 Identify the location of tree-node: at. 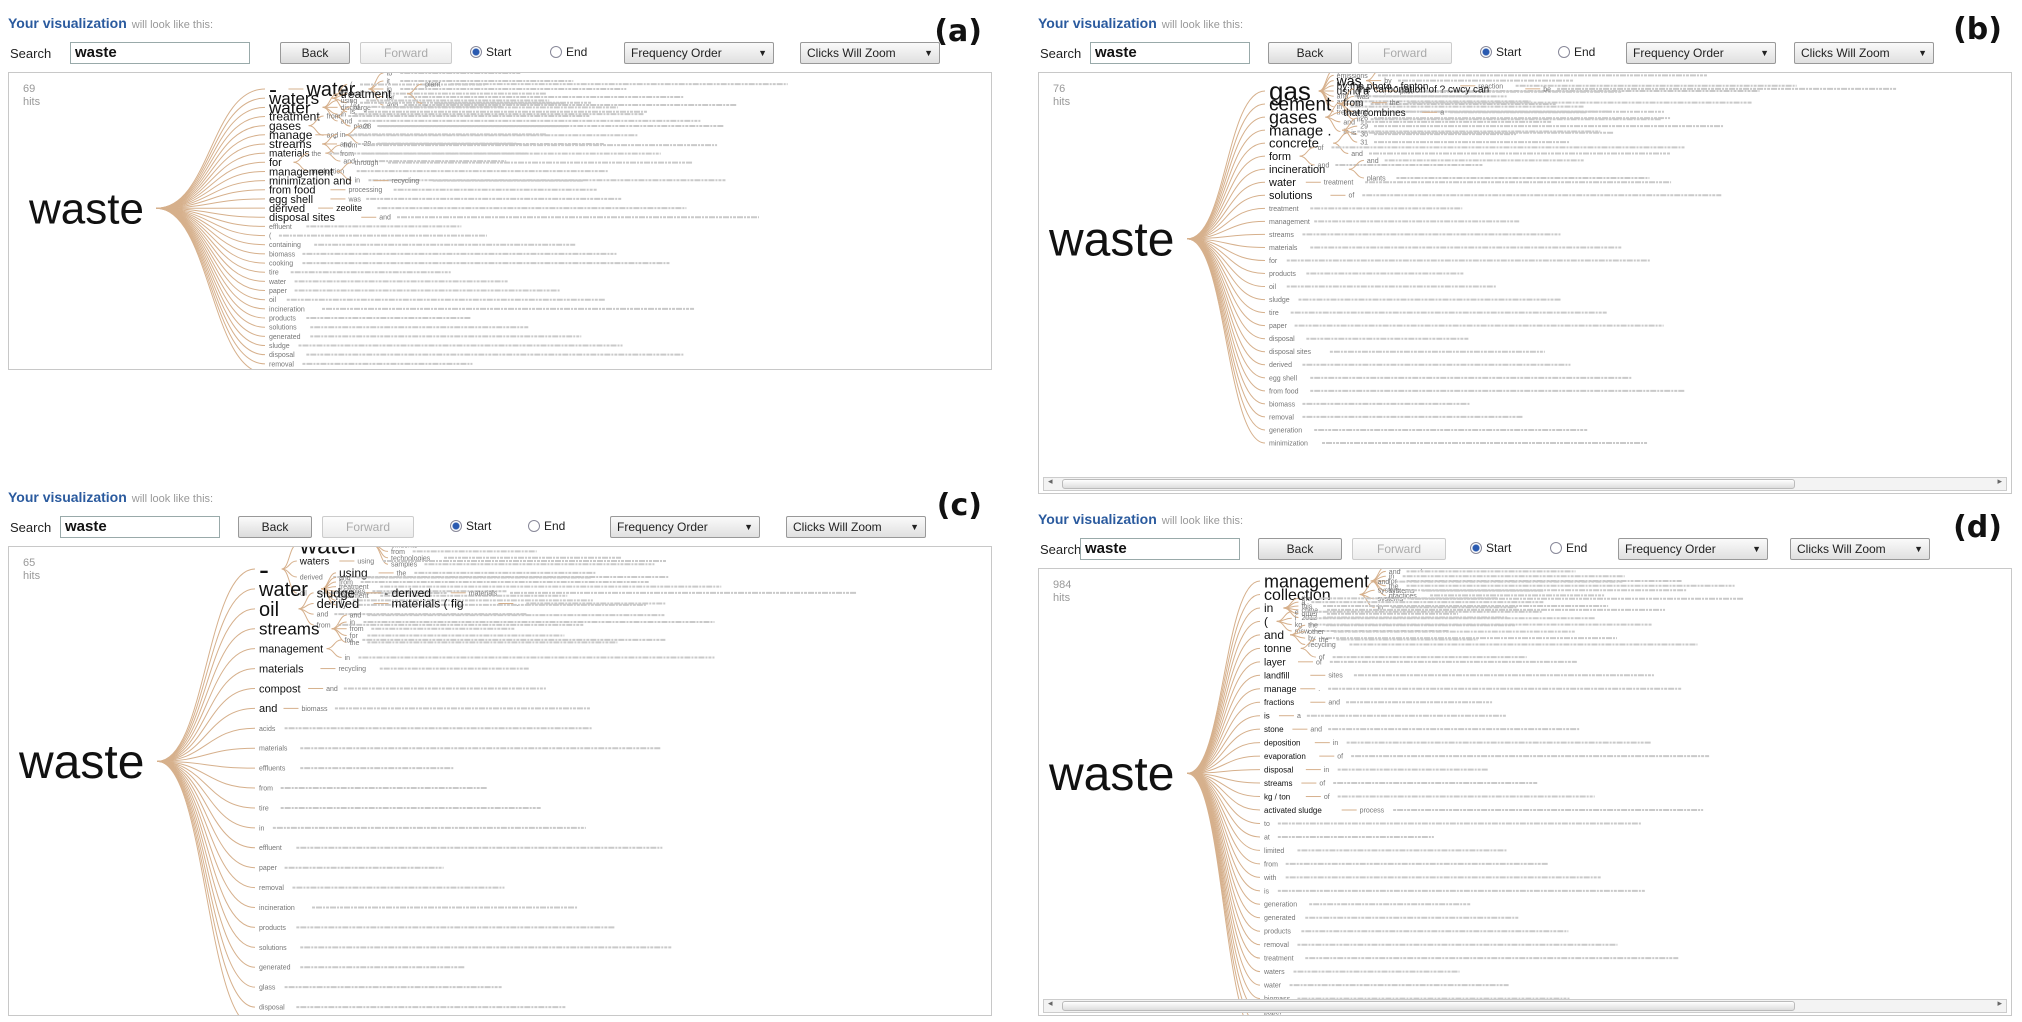
(1267, 837).